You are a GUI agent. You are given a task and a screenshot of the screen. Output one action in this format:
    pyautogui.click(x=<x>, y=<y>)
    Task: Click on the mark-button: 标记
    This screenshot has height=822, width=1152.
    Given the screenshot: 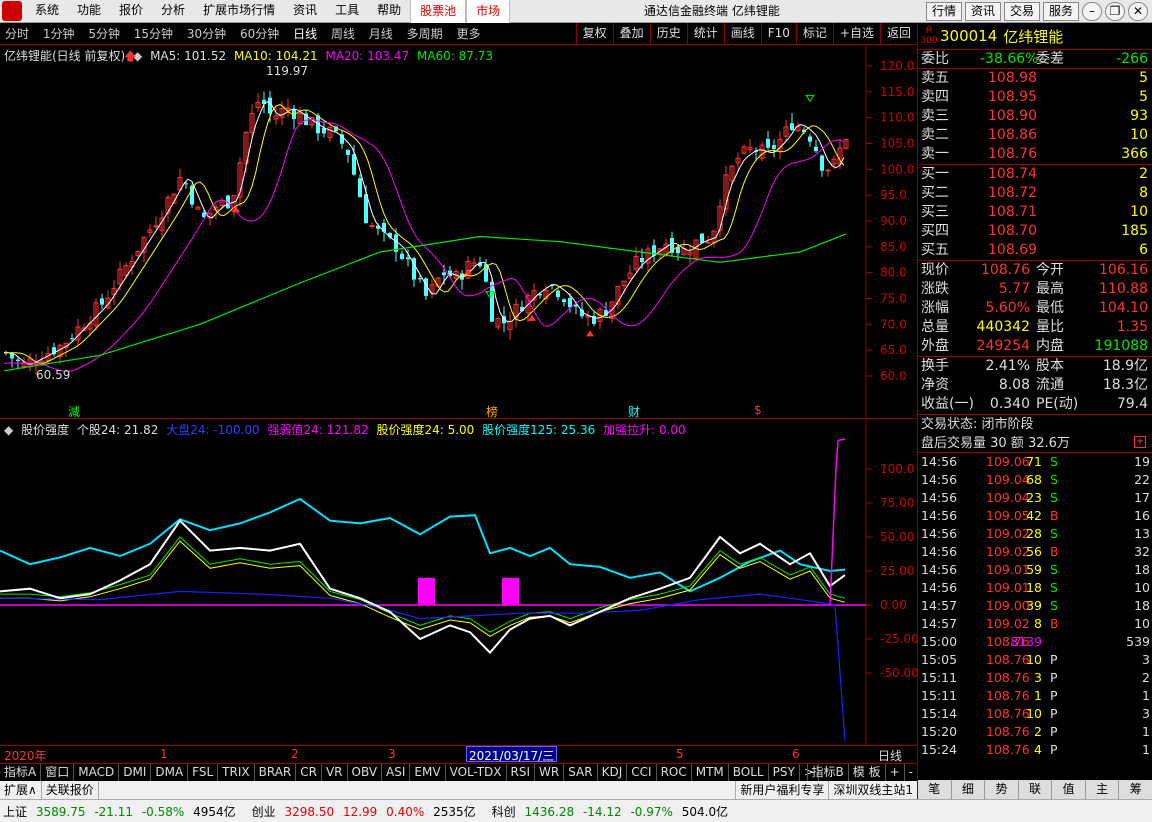 What is the action you would take?
    pyautogui.click(x=814, y=33)
    